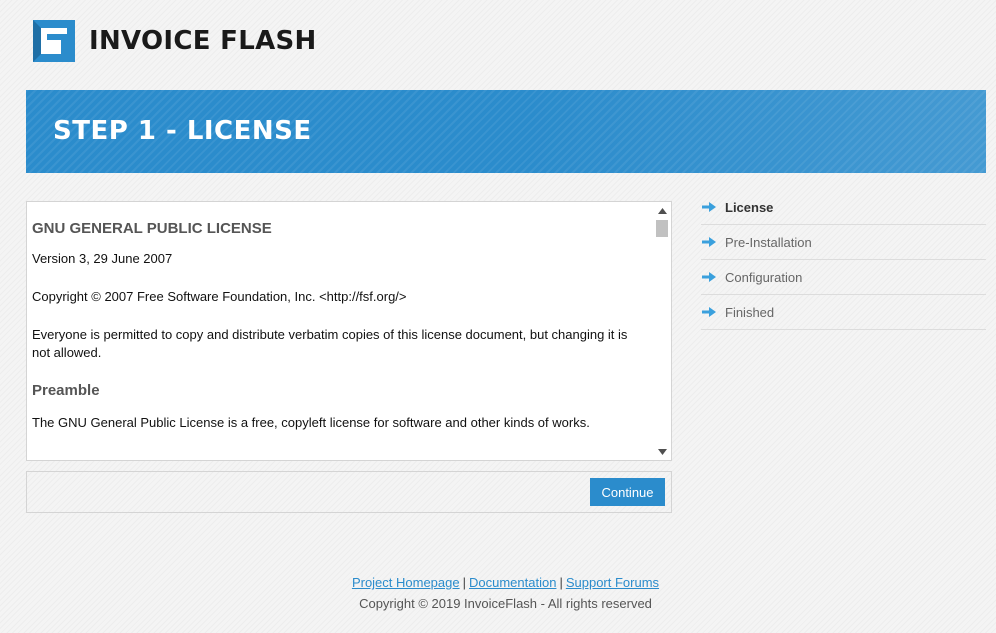  What do you see at coordinates (152, 228) in the screenshot?
I see `license-heading: GNU GENERAL PUBLIC LICENSE` at bounding box center [152, 228].